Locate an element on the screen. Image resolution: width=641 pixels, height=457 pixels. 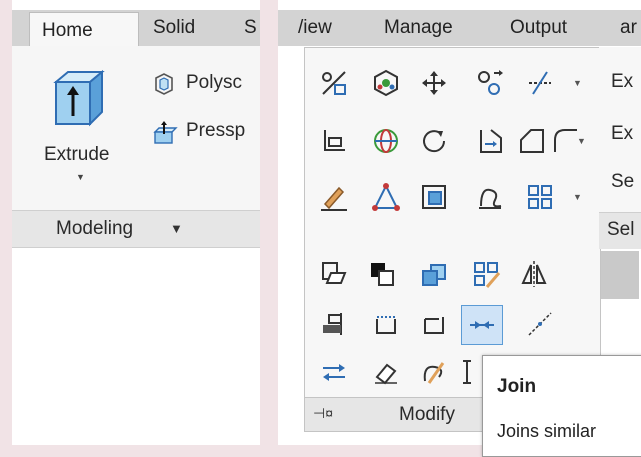
side-item-2: Ex is located at coordinates (622, 134).